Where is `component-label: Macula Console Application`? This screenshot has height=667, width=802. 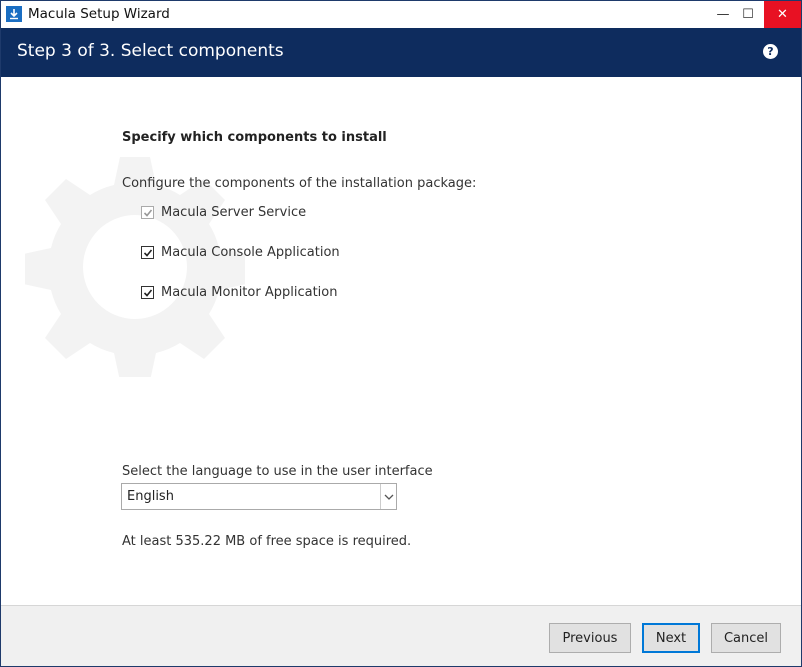 component-label: Macula Console Application is located at coordinates (250, 252).